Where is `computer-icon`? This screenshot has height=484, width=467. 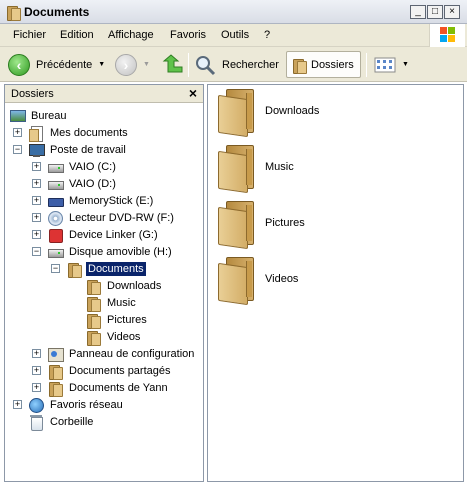 computer-icon is located at coordinates (36, 150).